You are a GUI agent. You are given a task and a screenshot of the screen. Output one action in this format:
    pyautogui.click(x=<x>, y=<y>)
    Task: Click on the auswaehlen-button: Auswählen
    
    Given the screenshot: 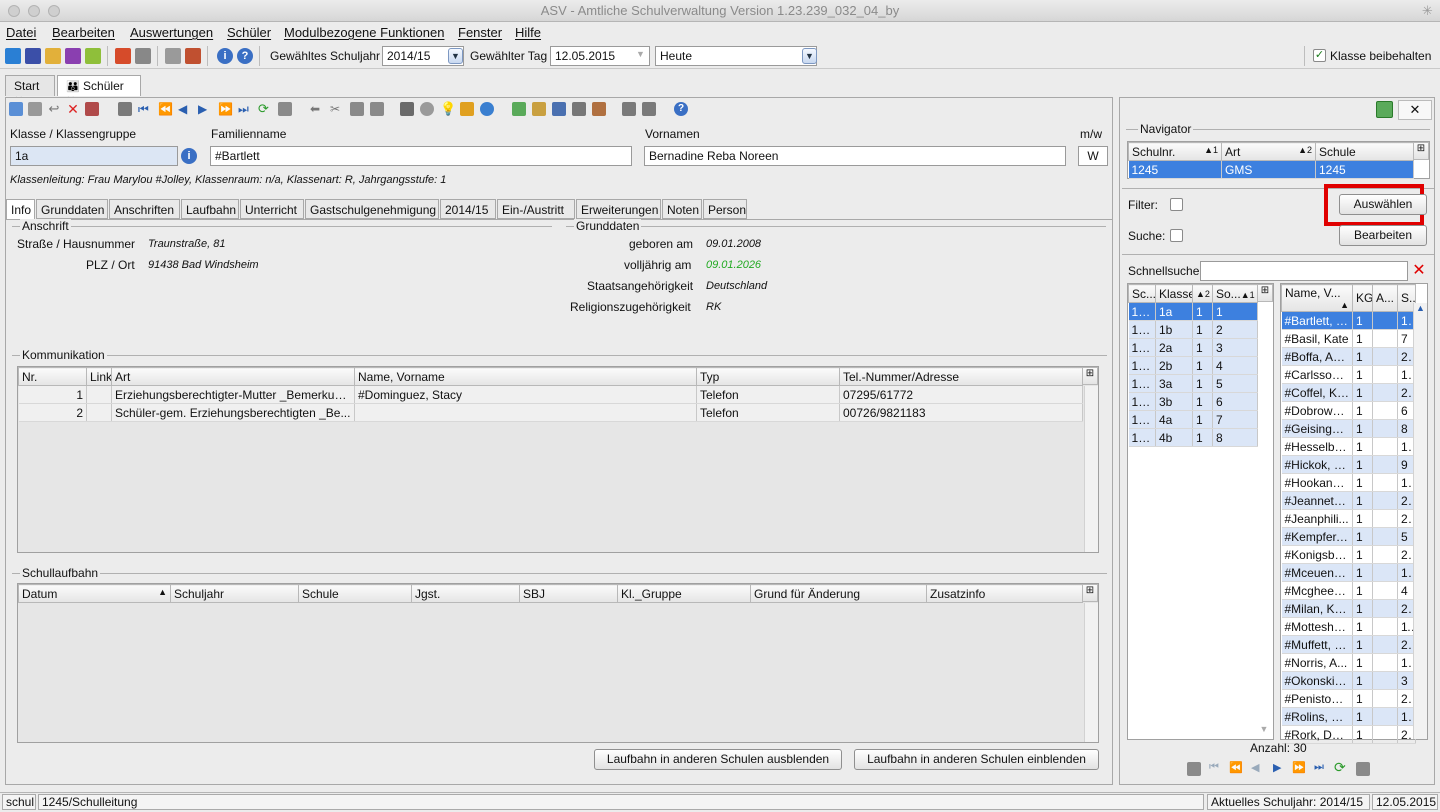 What is the action you would take?
    pyautogui.click(x=1383, y=204)
    